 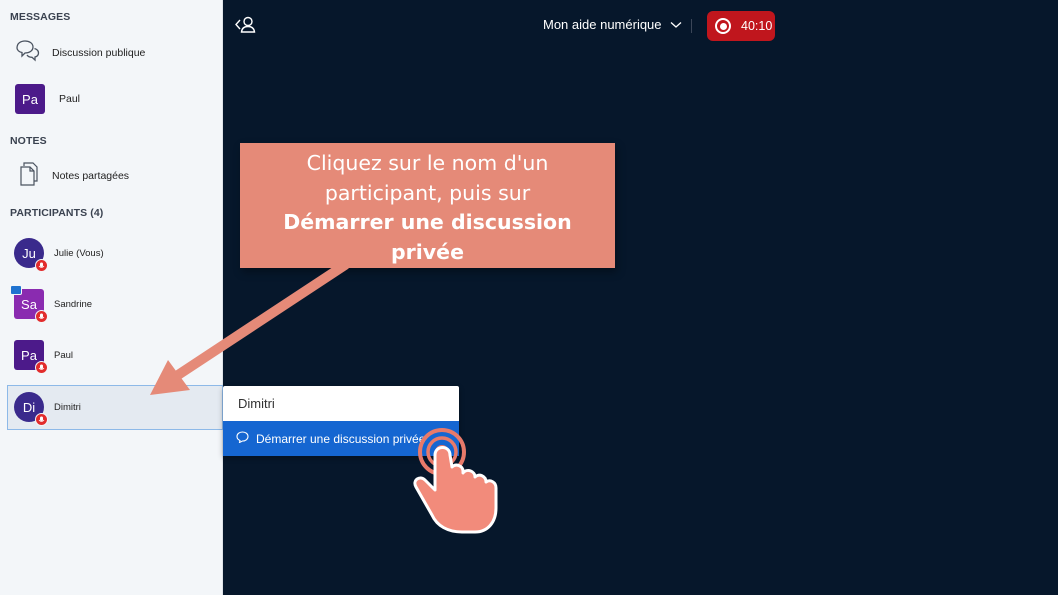 What do you see at coordinates (111, 357) in the screenshot?
I see `participant-row: Pa Paul` at bounding box center [111, 357].